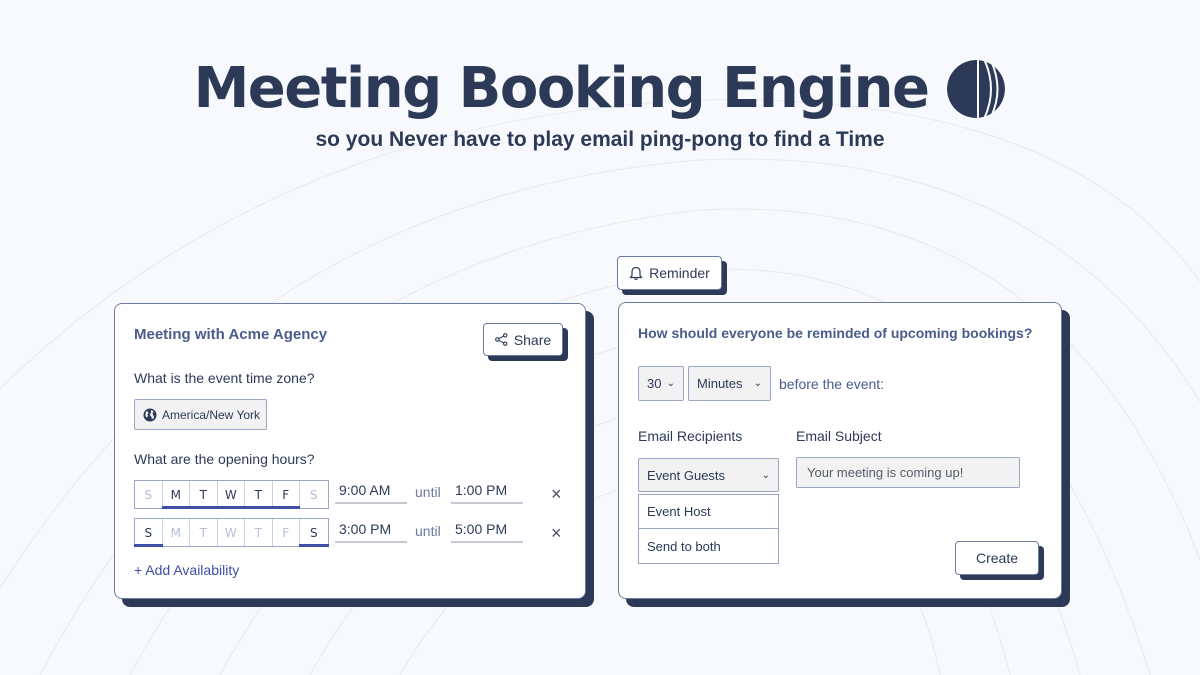 This screenshot has width=1200, height=675. What do you see at coordinates (832, 384) in the screenshot?
I see `before-event-label: before the event:` at bounding box center [832, 384].